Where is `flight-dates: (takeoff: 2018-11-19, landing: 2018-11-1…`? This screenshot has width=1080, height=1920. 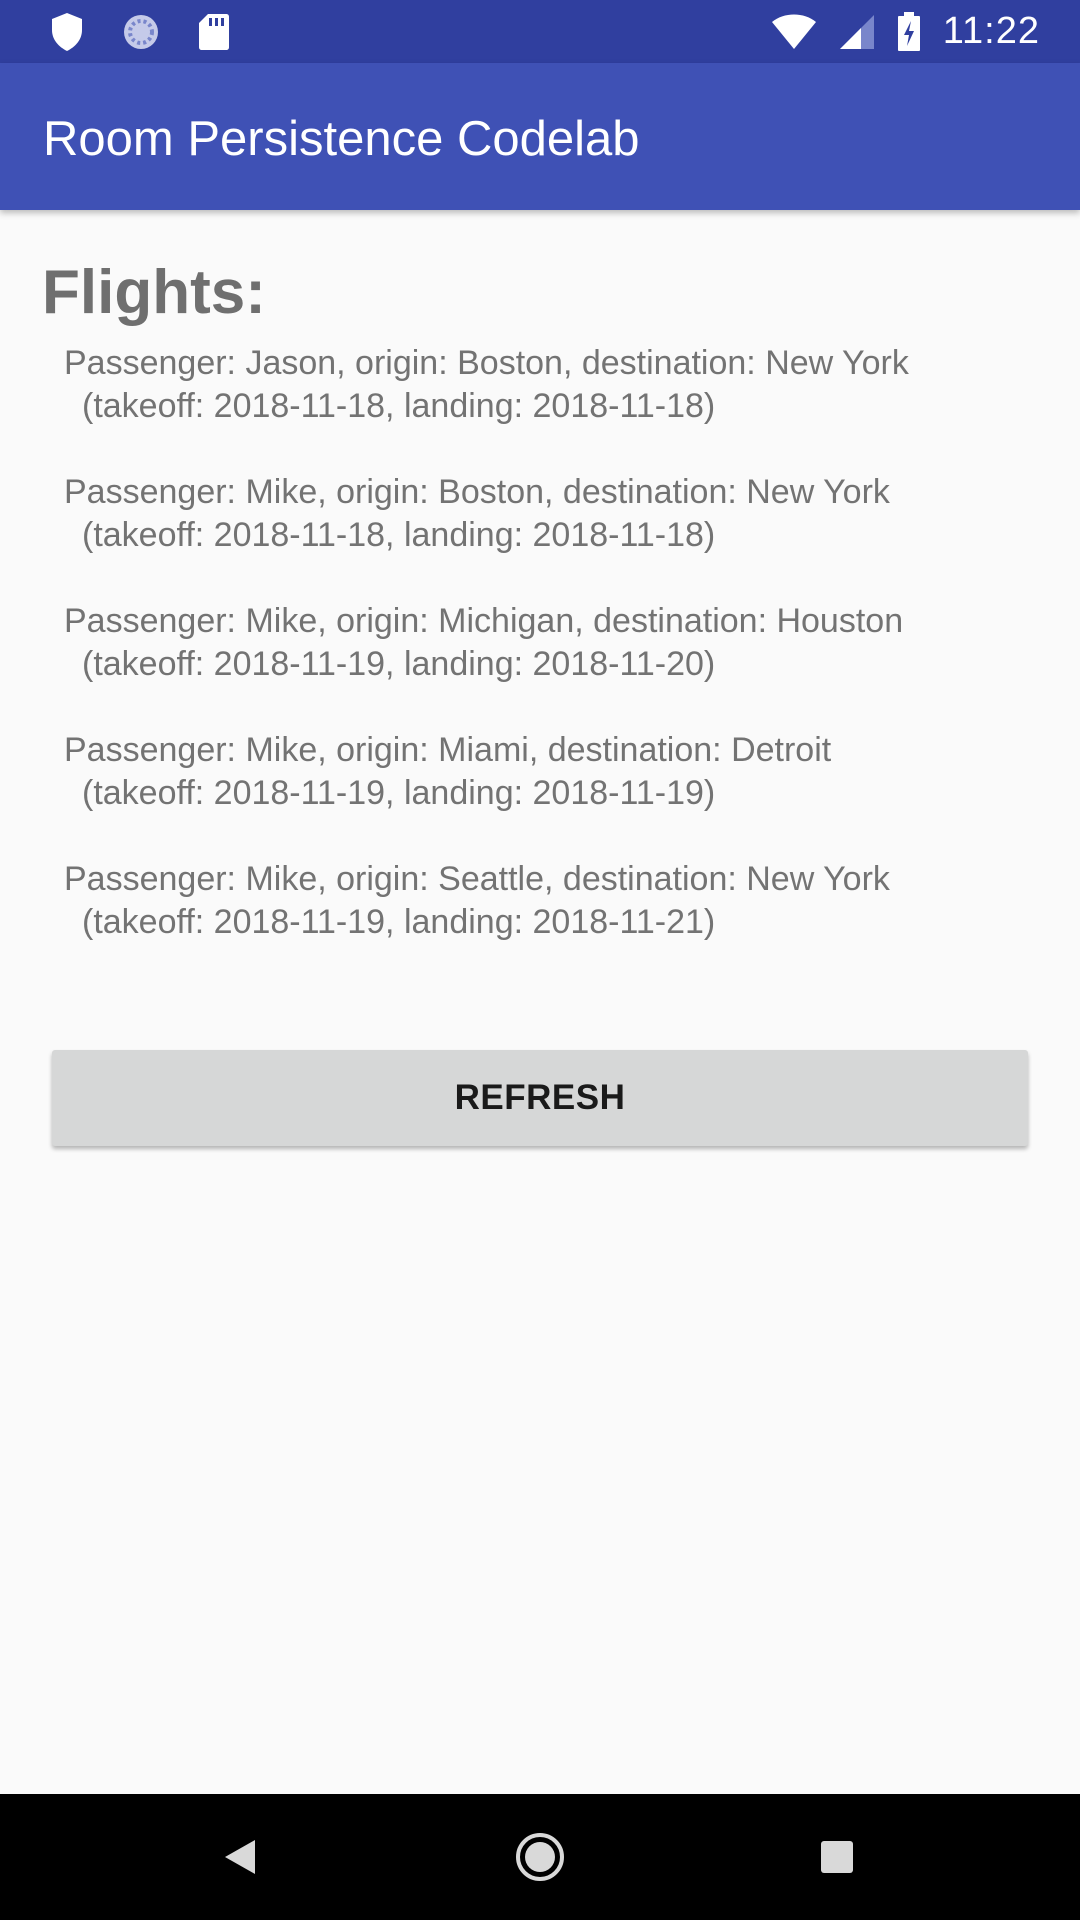
flight-dates: (takeoff: 2018-11-19, landing: 2018-11-1… is located at coordinates (399, 793).